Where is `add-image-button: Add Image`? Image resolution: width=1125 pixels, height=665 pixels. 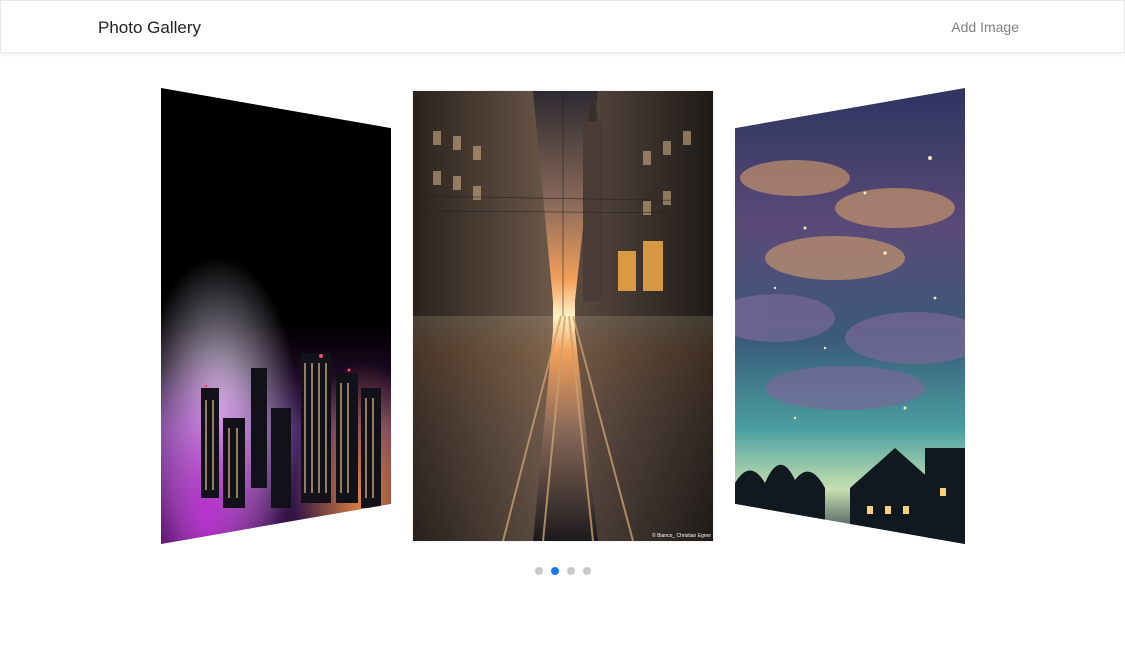 add-image-button: Add Image is located at coordinates (985, 27).